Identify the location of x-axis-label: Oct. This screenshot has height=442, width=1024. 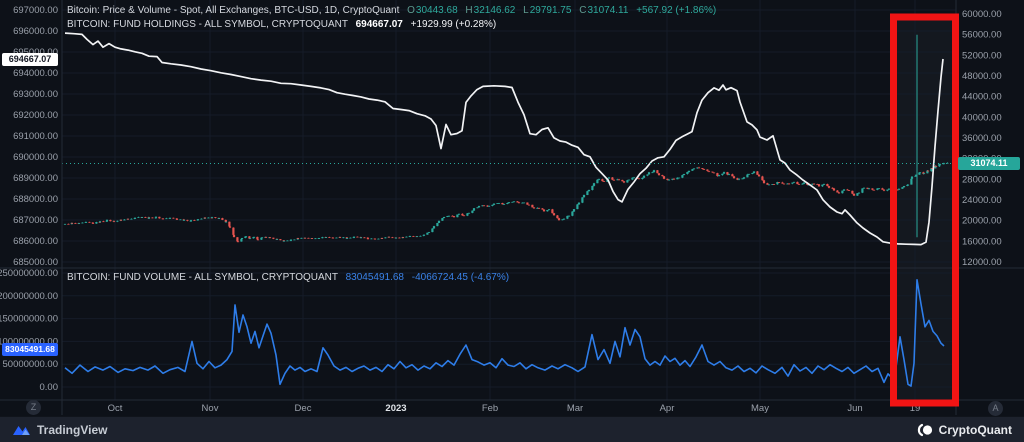
(115, 408).